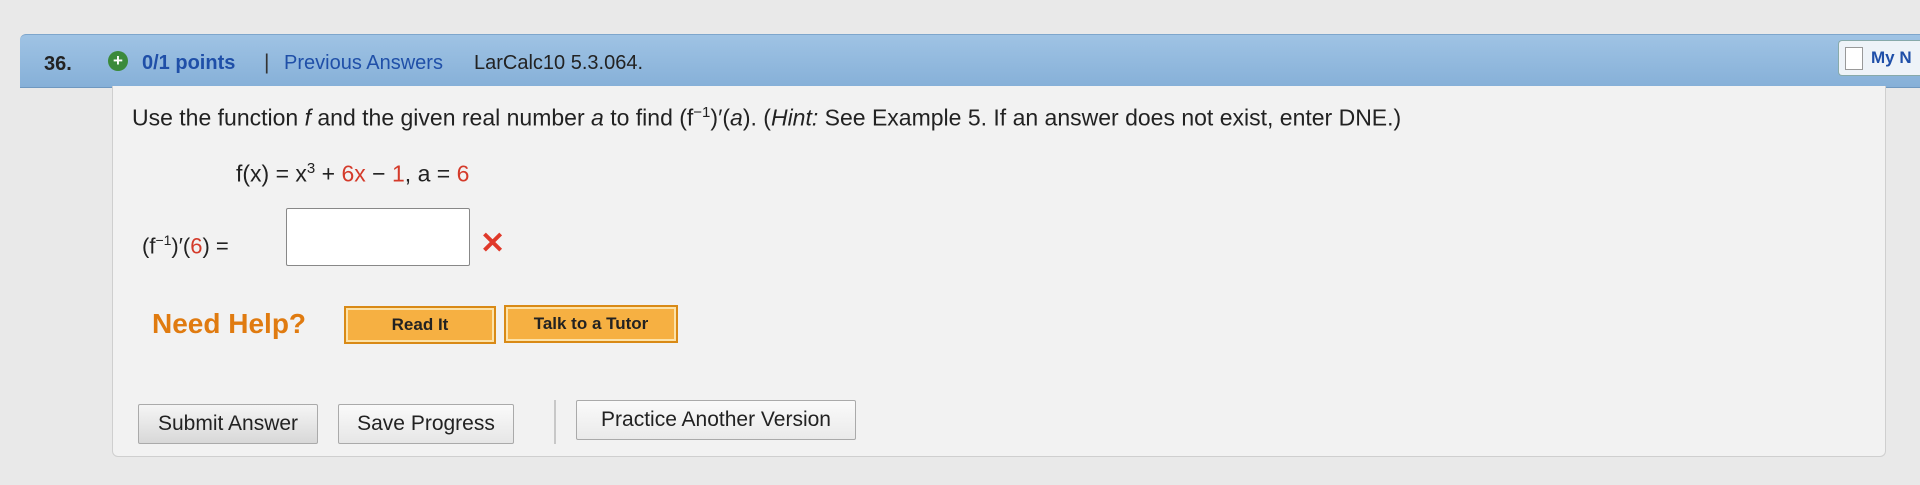 Image resolution: width=1920 pixels, height=485 pixels. What do you see at coordinates (229, 323) in the screenshot?
I see `need-help-label: Need Help?` at bounding box center [229, 323].